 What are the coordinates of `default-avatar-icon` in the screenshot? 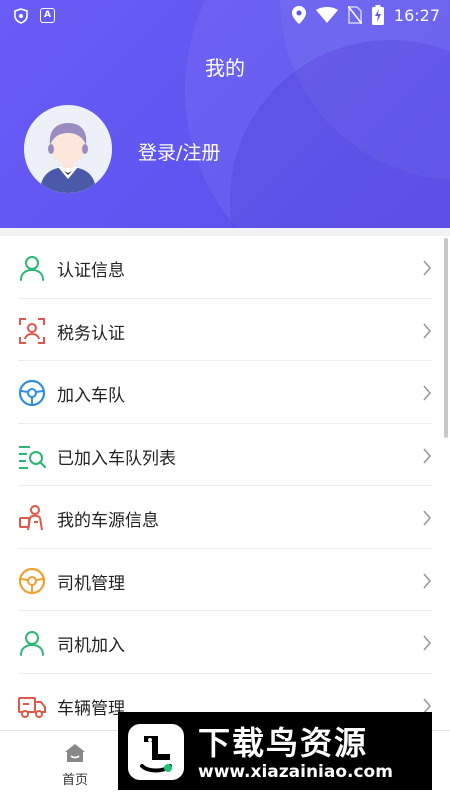 It's located at (68, 149).